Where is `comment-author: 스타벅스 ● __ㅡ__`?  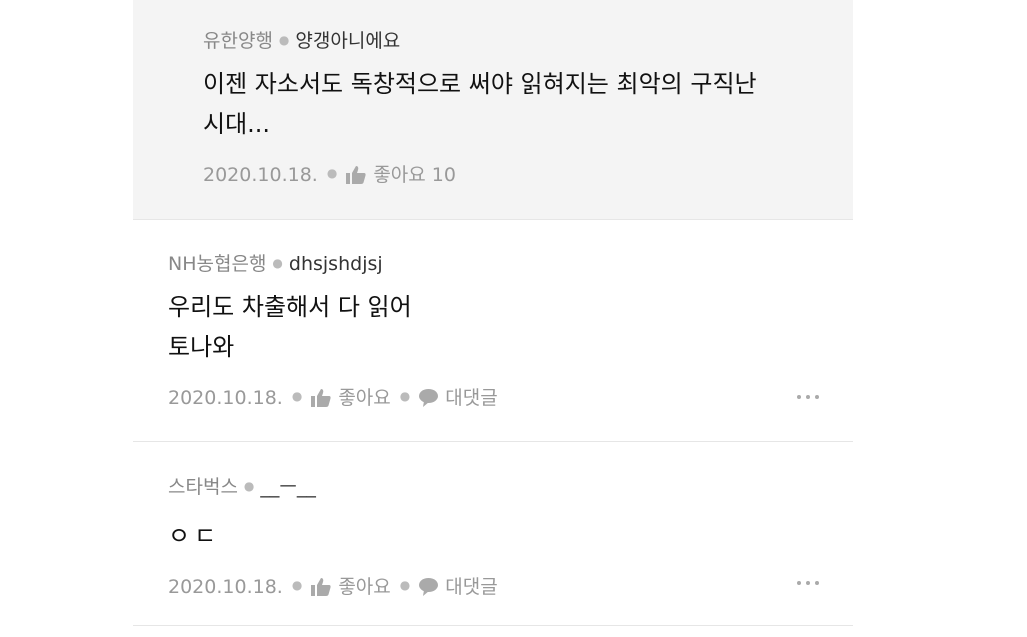 comment-author: 스타벅스 ● __ㅡ__ is located at coordinates (510, 488).